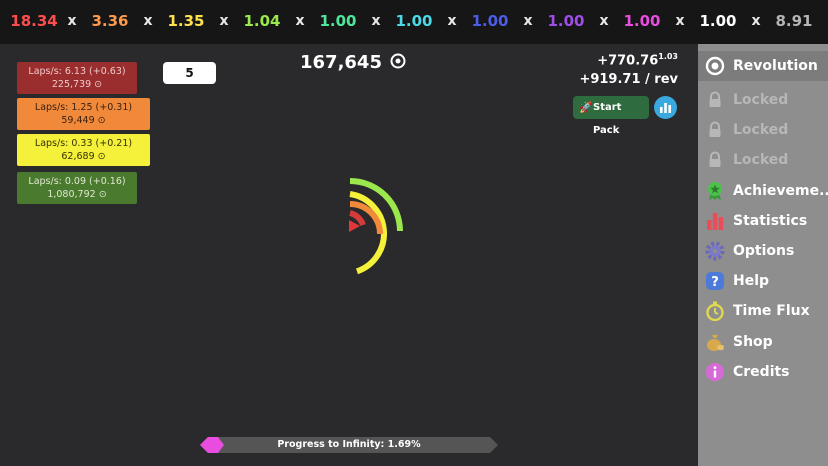  What do you see at coordinates (775, 66) in the screenshot?
I see `sidebar-item-label: Revolution` at bounding box center [775, 66].